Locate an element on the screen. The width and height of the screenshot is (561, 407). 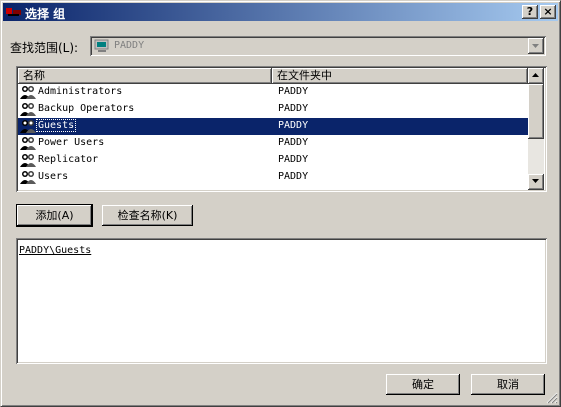
column-header-folder: 在文件夹中 is located at coordinates (400, 76).